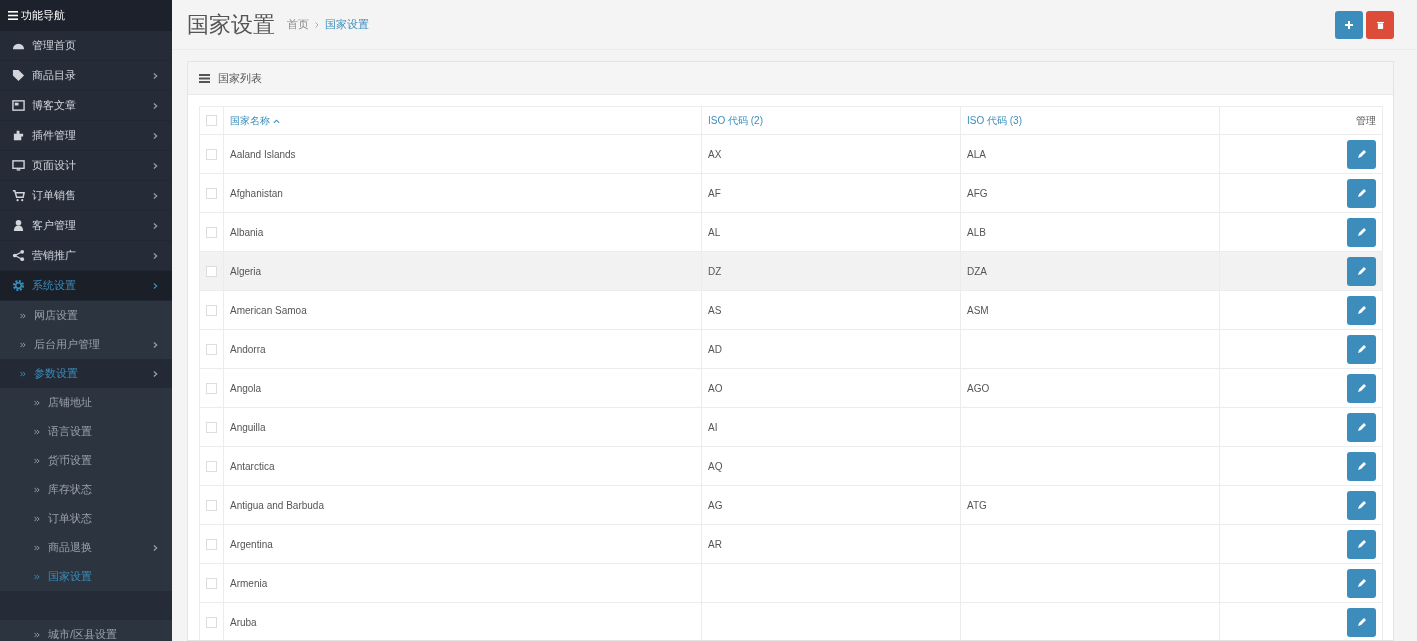  What do you see at coordinates (18, 255) in the screenshot?
I see `share-icon` at bounding box center [18, 255].